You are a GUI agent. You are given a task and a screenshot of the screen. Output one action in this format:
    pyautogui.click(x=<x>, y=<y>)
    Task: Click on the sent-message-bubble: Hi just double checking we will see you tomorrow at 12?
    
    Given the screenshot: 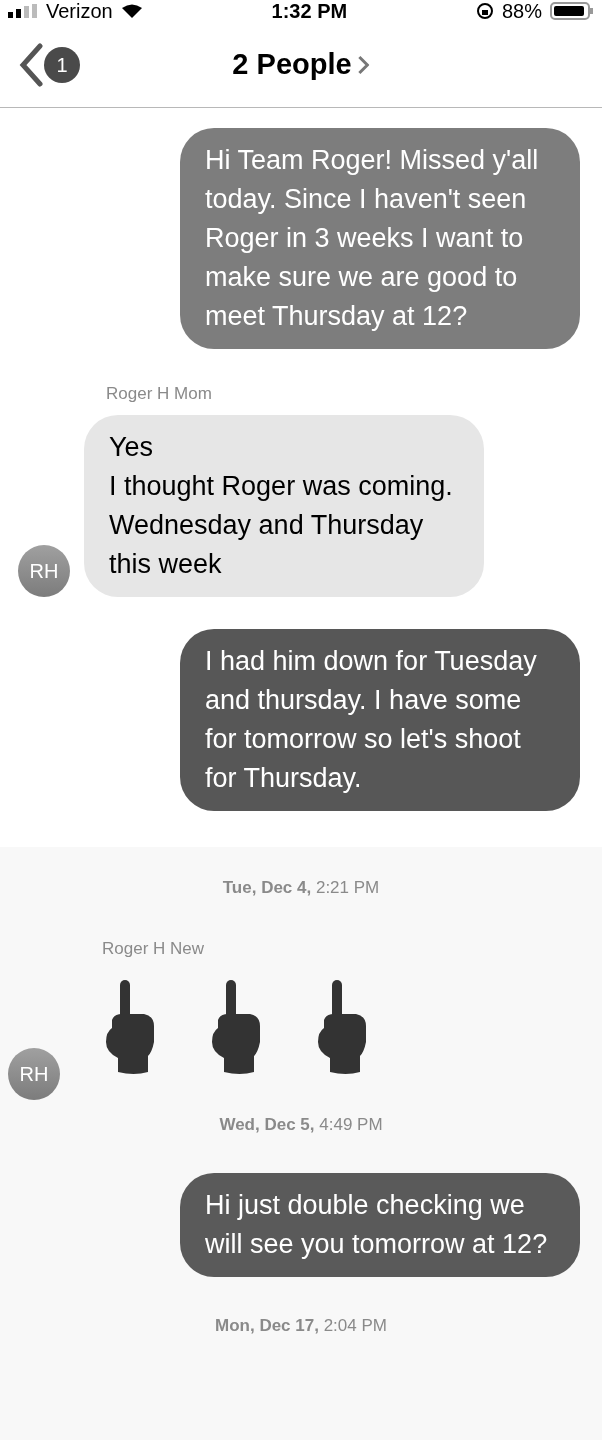 What is the action you would take?
    pyautogui.click(x=380, y=1225)
    